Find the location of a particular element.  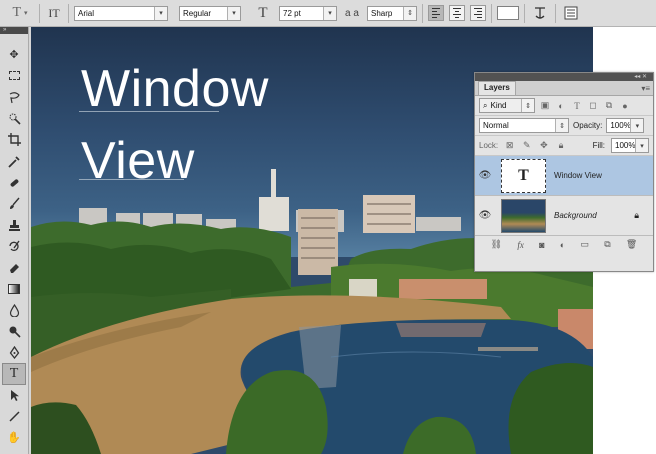

filter-smart-object-icon: ⧉ is located at coordinates (609, 105).